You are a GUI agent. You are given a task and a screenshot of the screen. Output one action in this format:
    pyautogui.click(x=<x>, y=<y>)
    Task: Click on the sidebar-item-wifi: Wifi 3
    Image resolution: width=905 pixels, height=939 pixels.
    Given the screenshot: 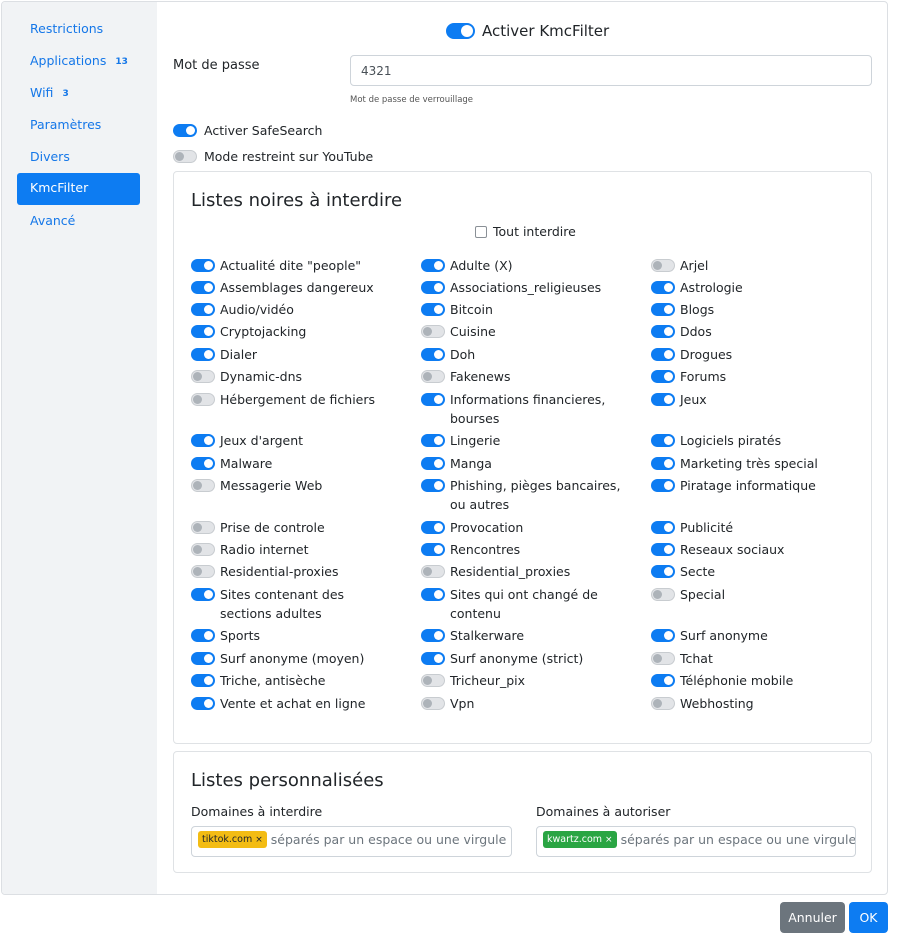 What is the action you would take?
    pyautogui.click(x=78, y=94)
    